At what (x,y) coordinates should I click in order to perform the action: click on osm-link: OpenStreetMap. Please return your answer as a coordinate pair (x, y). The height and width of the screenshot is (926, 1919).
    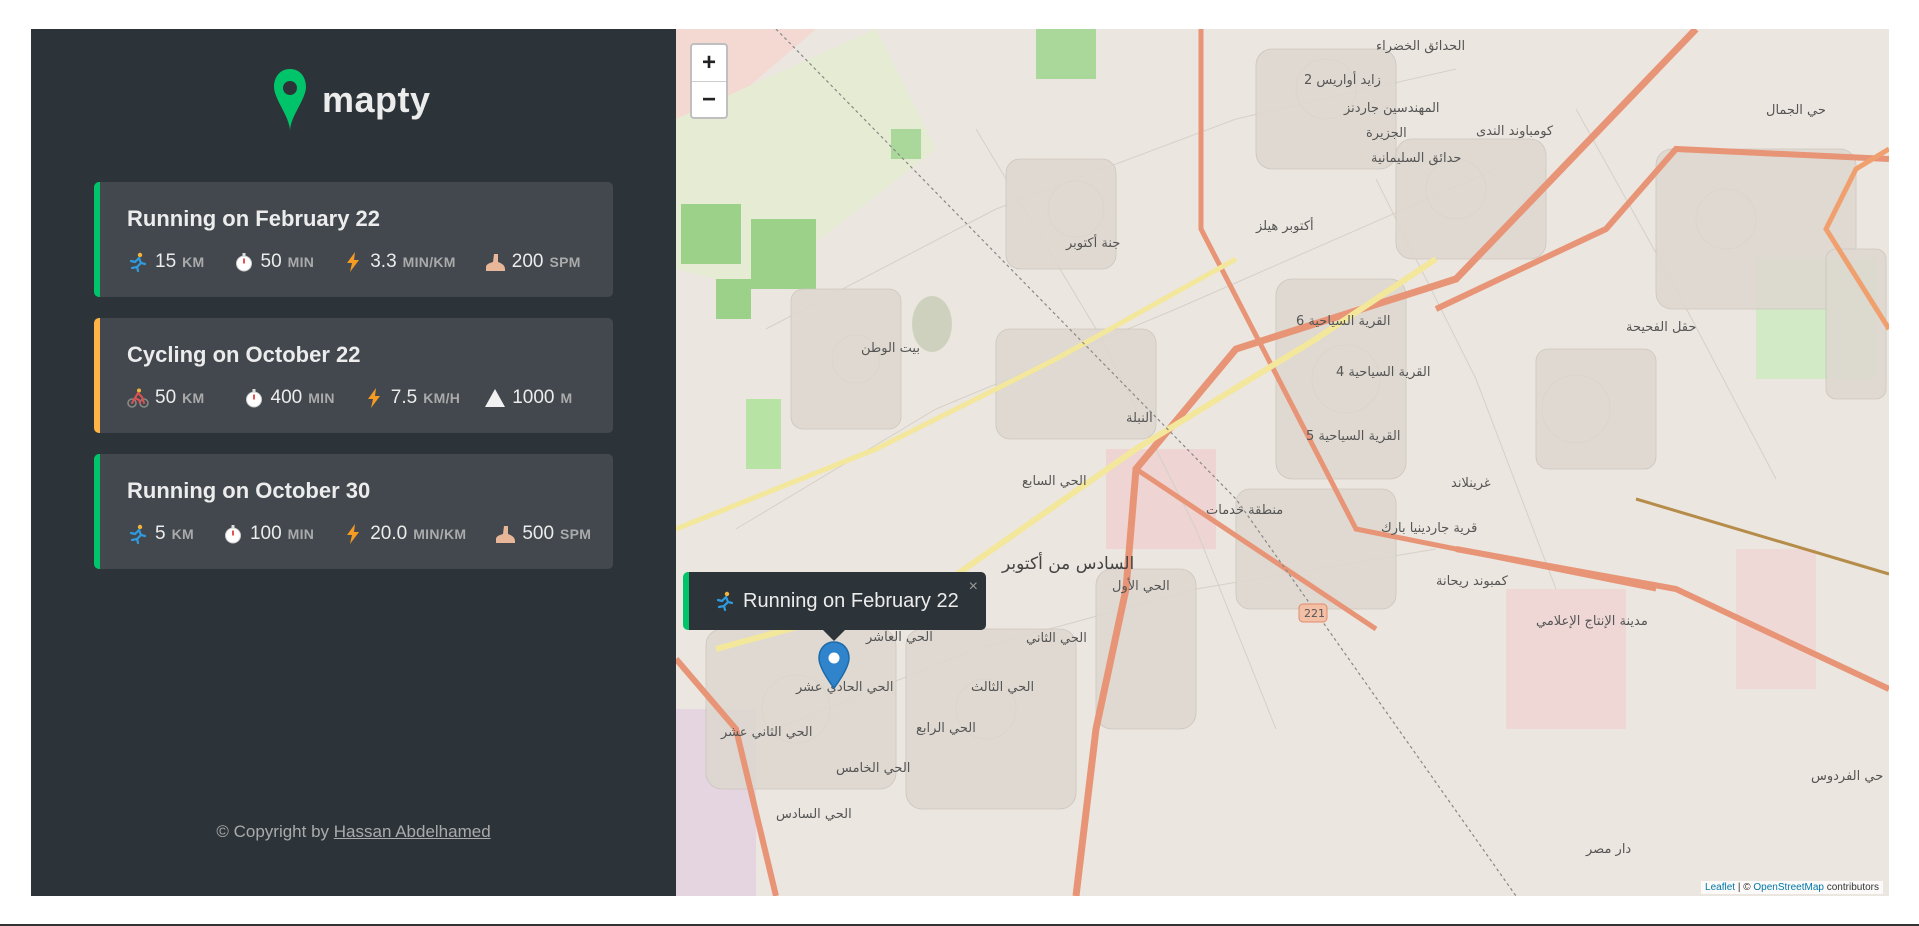
    Looking at the image, I should click on (1788, 887).